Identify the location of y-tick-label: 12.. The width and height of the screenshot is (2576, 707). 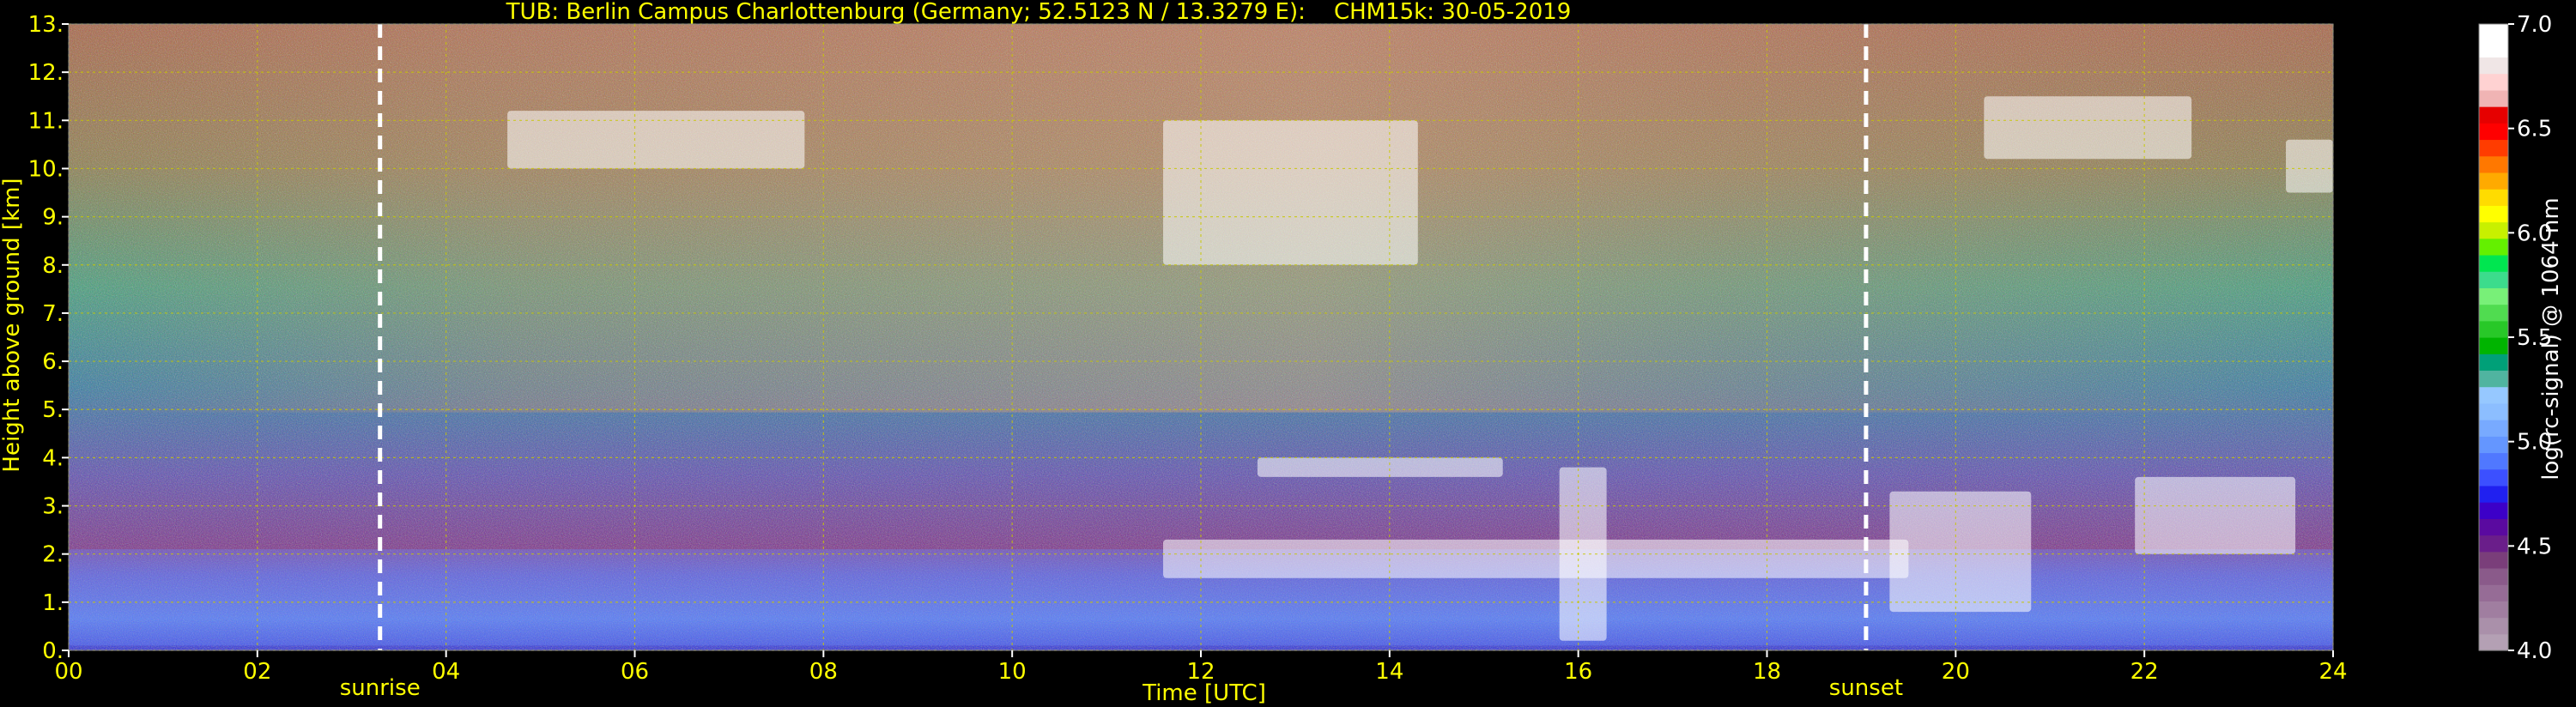
(46, 73).